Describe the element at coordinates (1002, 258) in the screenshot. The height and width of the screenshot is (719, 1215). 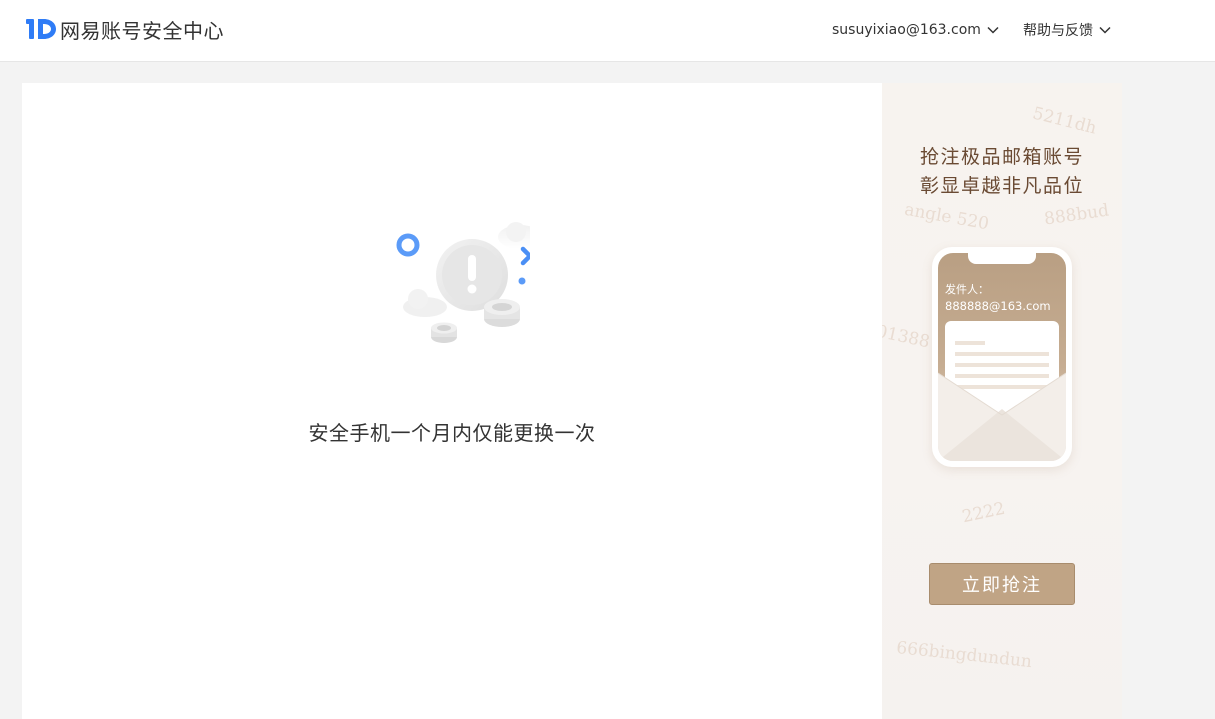
I see `phone-notch` at that location.